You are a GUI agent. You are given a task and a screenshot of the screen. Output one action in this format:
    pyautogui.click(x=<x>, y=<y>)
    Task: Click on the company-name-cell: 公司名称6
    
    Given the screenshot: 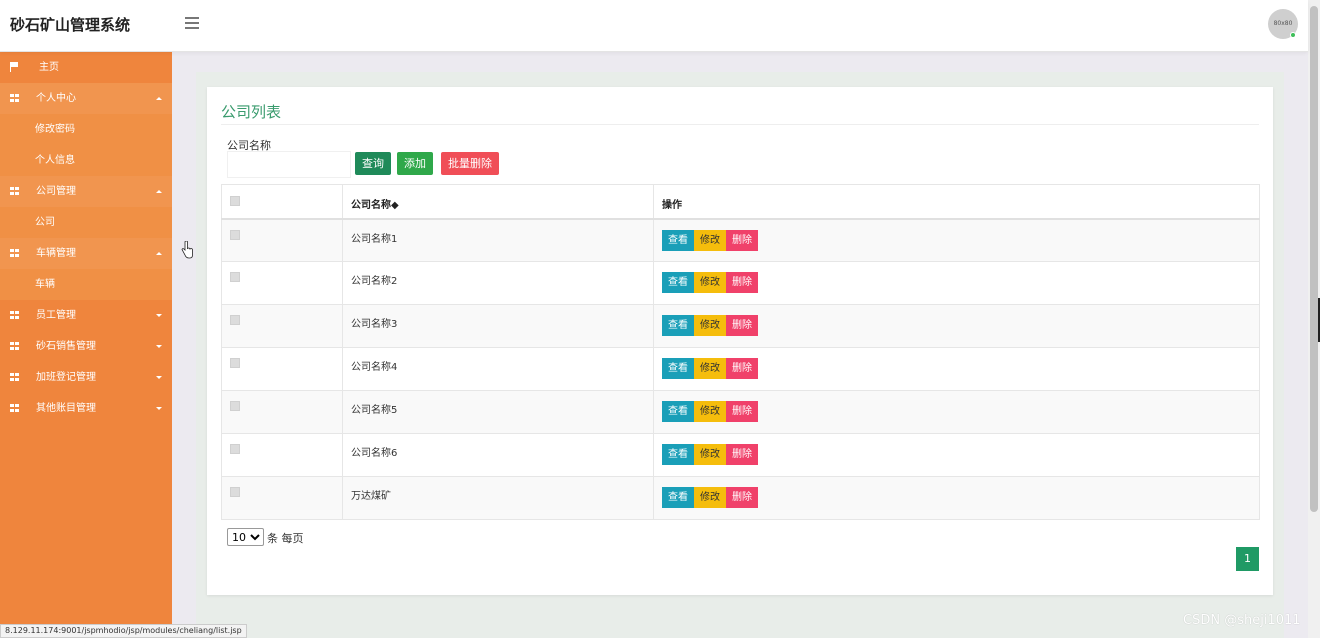 What is the action you would take?
    pyautogui.click(x=498, y=455)
    